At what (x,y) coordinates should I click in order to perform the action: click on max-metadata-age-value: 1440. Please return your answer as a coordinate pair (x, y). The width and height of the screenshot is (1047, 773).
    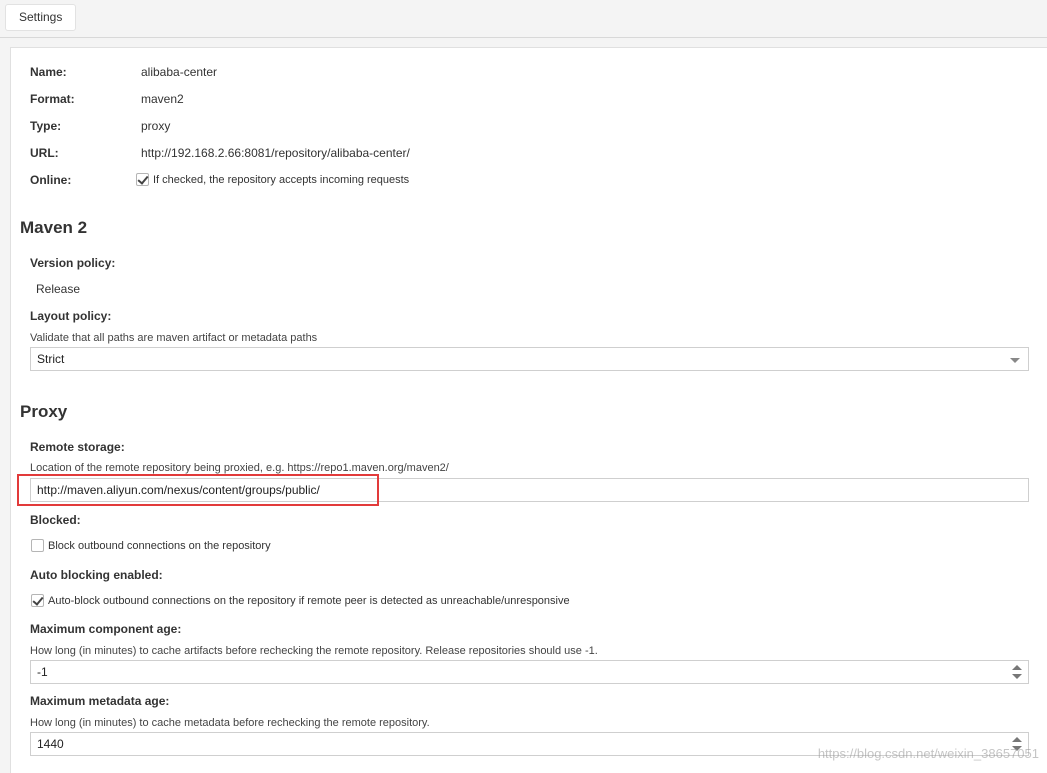
    Looking at the image, I should click on (50, 744).